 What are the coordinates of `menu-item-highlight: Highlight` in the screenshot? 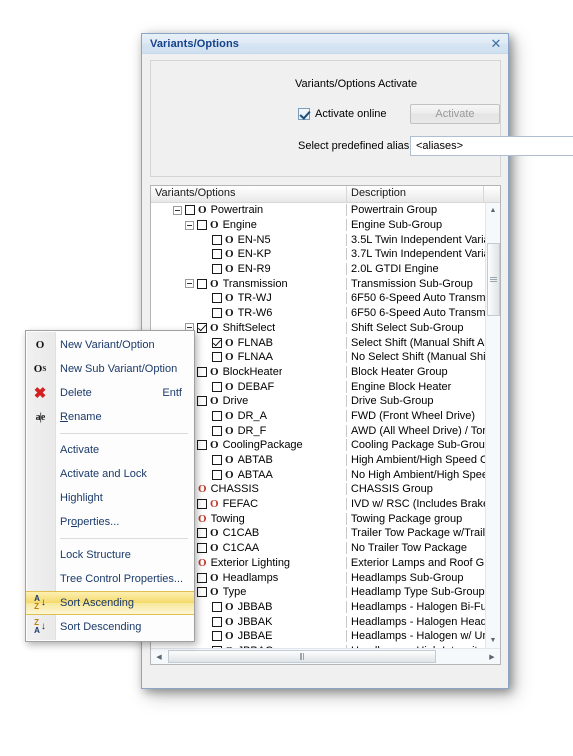 It's located at (110, 498).